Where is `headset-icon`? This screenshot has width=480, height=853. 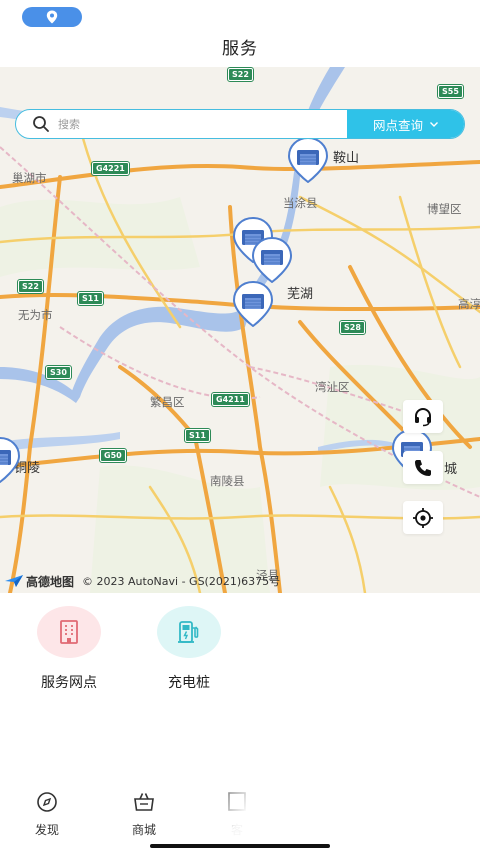 headset-icon is located at coordinates (423, 416).